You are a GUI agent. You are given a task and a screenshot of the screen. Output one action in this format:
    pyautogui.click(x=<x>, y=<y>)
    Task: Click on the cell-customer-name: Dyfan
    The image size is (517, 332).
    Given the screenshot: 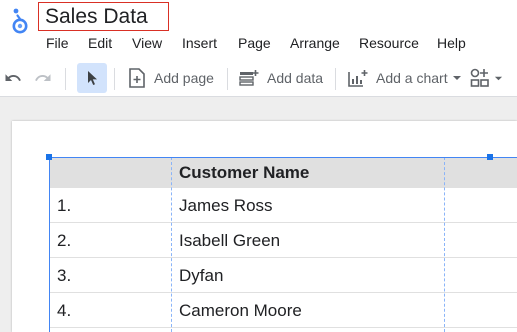 What is the action you would take?
    pyautogui.click(x=201, y=275)
    